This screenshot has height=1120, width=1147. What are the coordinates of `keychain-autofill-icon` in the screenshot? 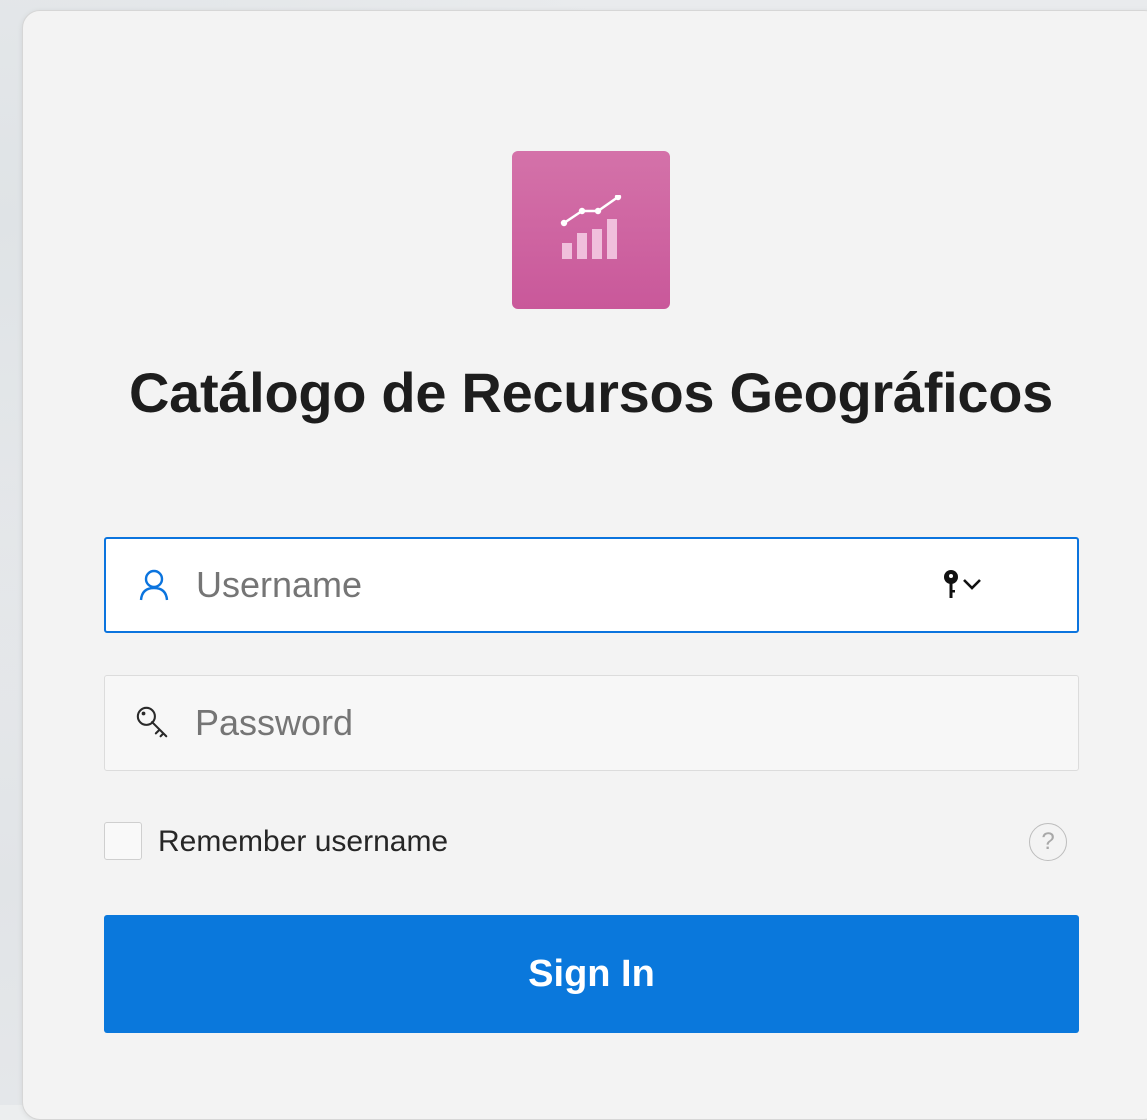 It's located at (966, 585).